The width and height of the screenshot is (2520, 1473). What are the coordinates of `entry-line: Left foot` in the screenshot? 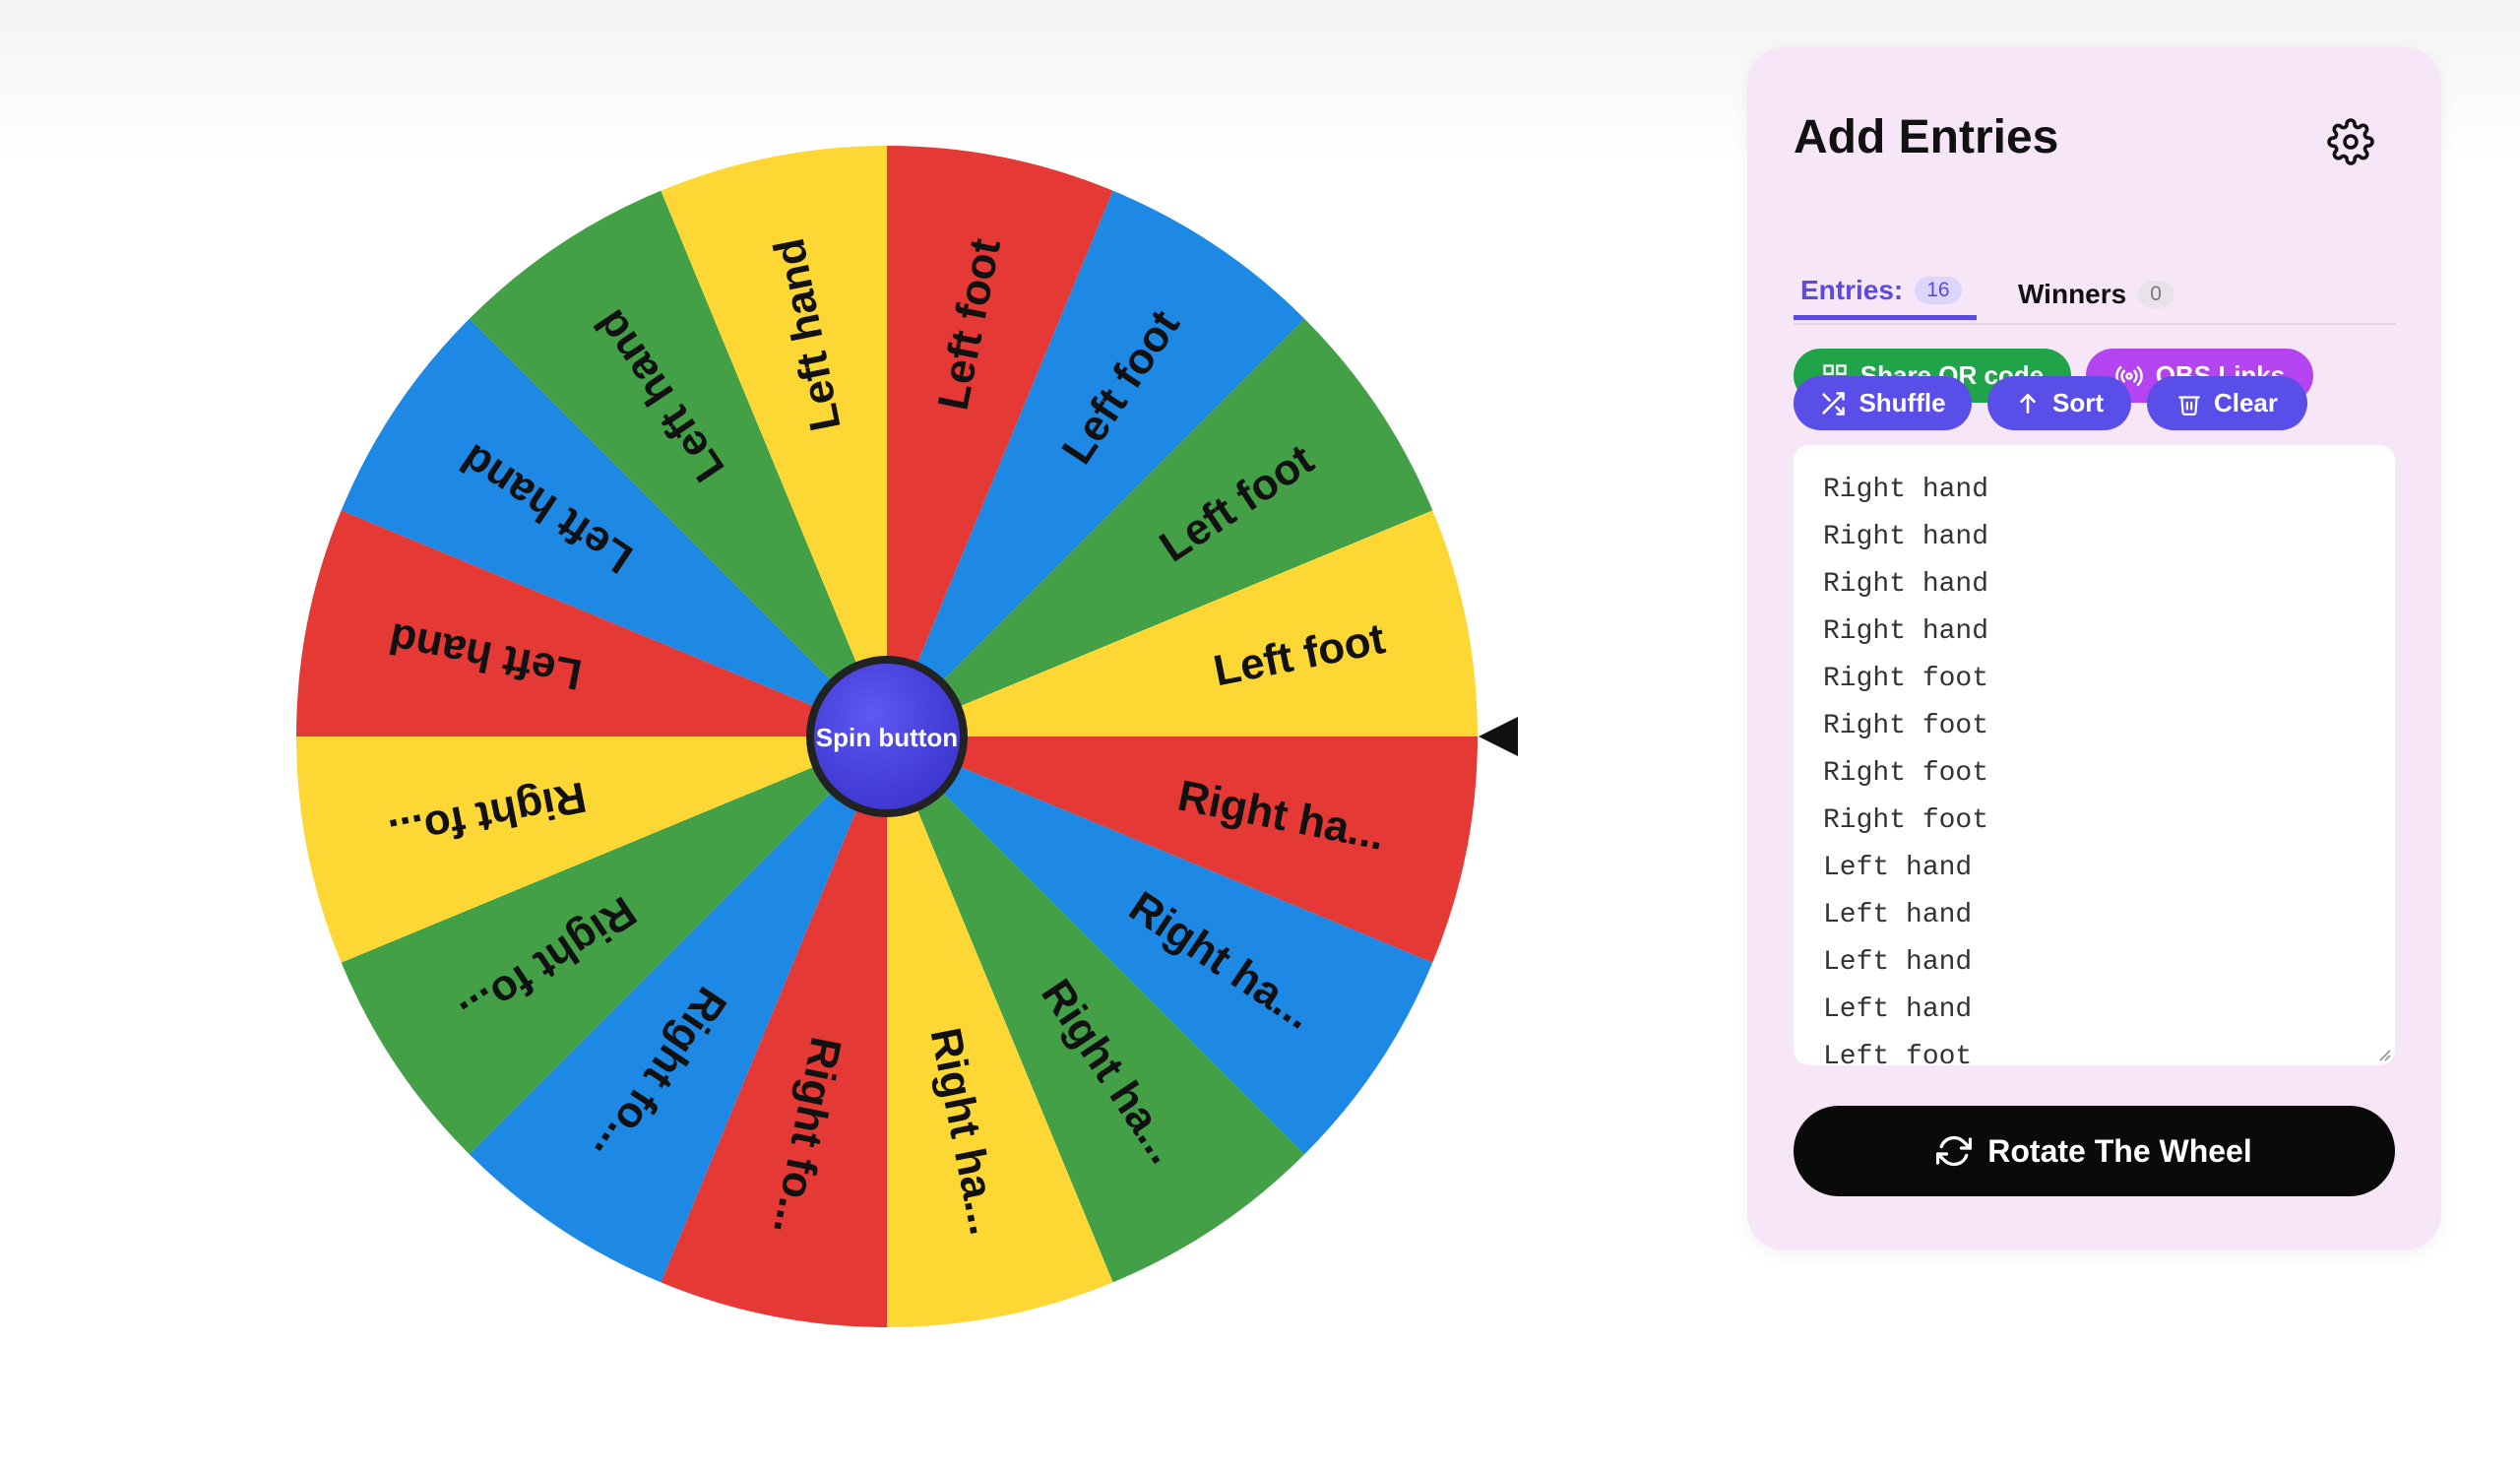 It's located at (1898, 1053).